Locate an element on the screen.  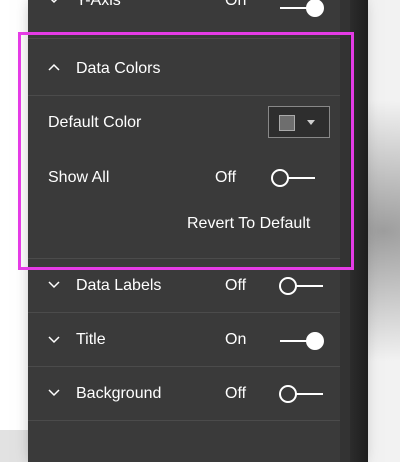
chevron-up-icon is located at coordinates (54, 68).